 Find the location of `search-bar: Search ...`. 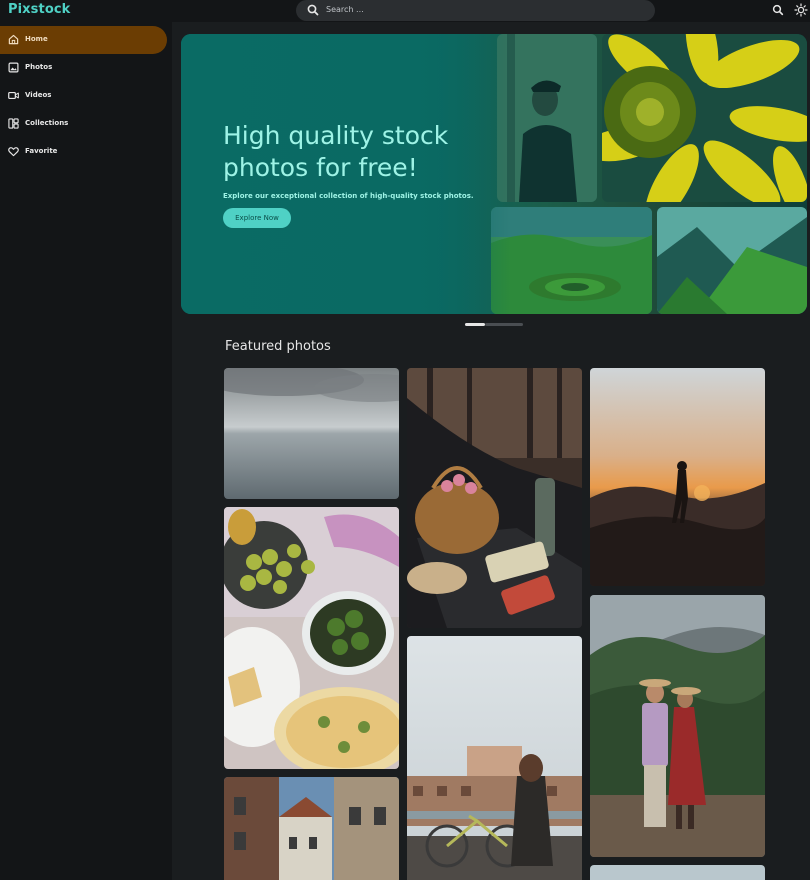

search-bar: Search ... is located at coordinates (475, 10).